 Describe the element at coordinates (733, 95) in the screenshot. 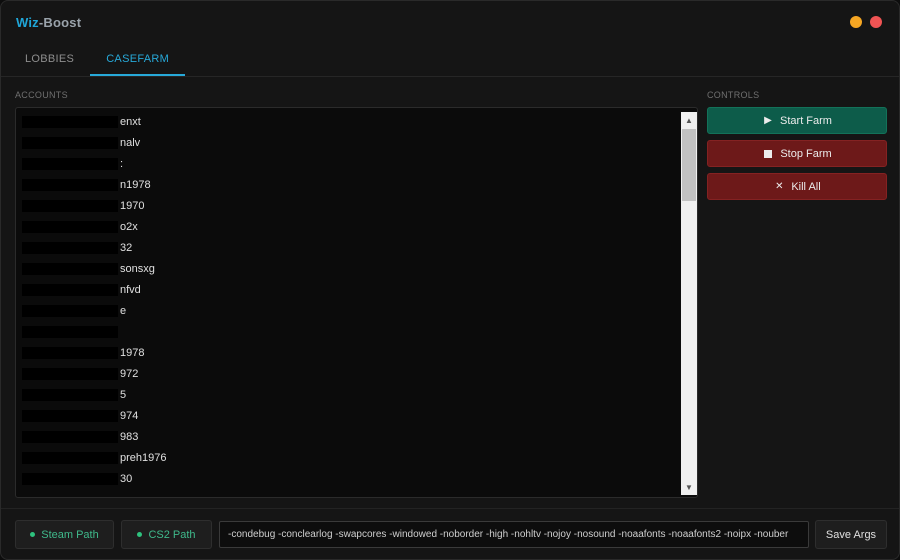

I see `controls-section-label: CONTROLS` at that location.